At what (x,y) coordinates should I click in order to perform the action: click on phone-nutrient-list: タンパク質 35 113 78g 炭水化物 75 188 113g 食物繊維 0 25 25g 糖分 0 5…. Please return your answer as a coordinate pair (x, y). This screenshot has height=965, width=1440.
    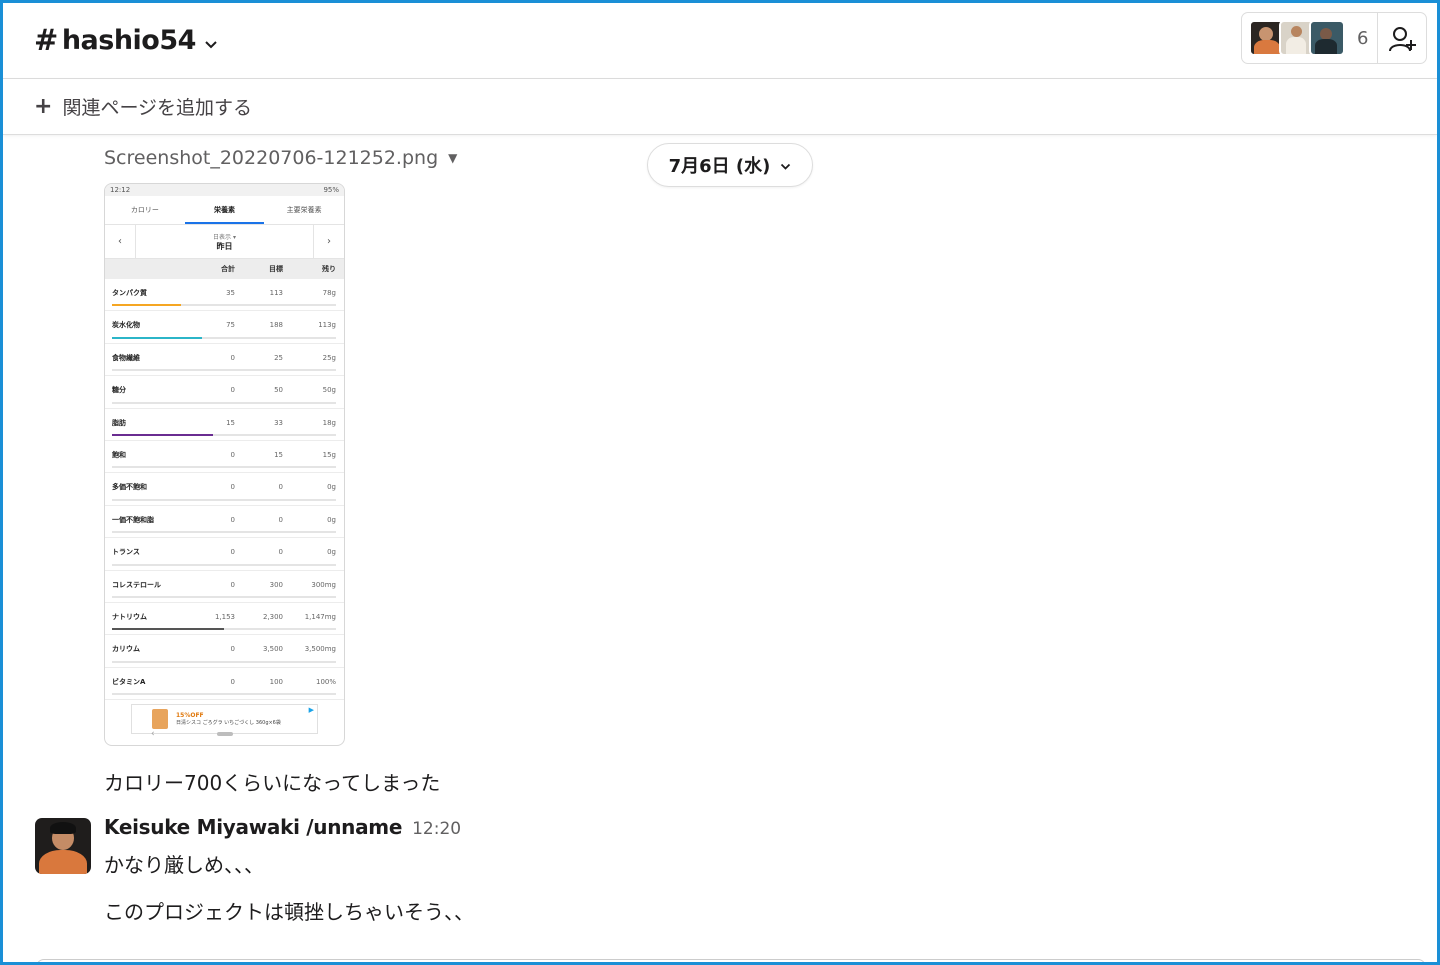
    Looking at the image, I should click on (224, 490).